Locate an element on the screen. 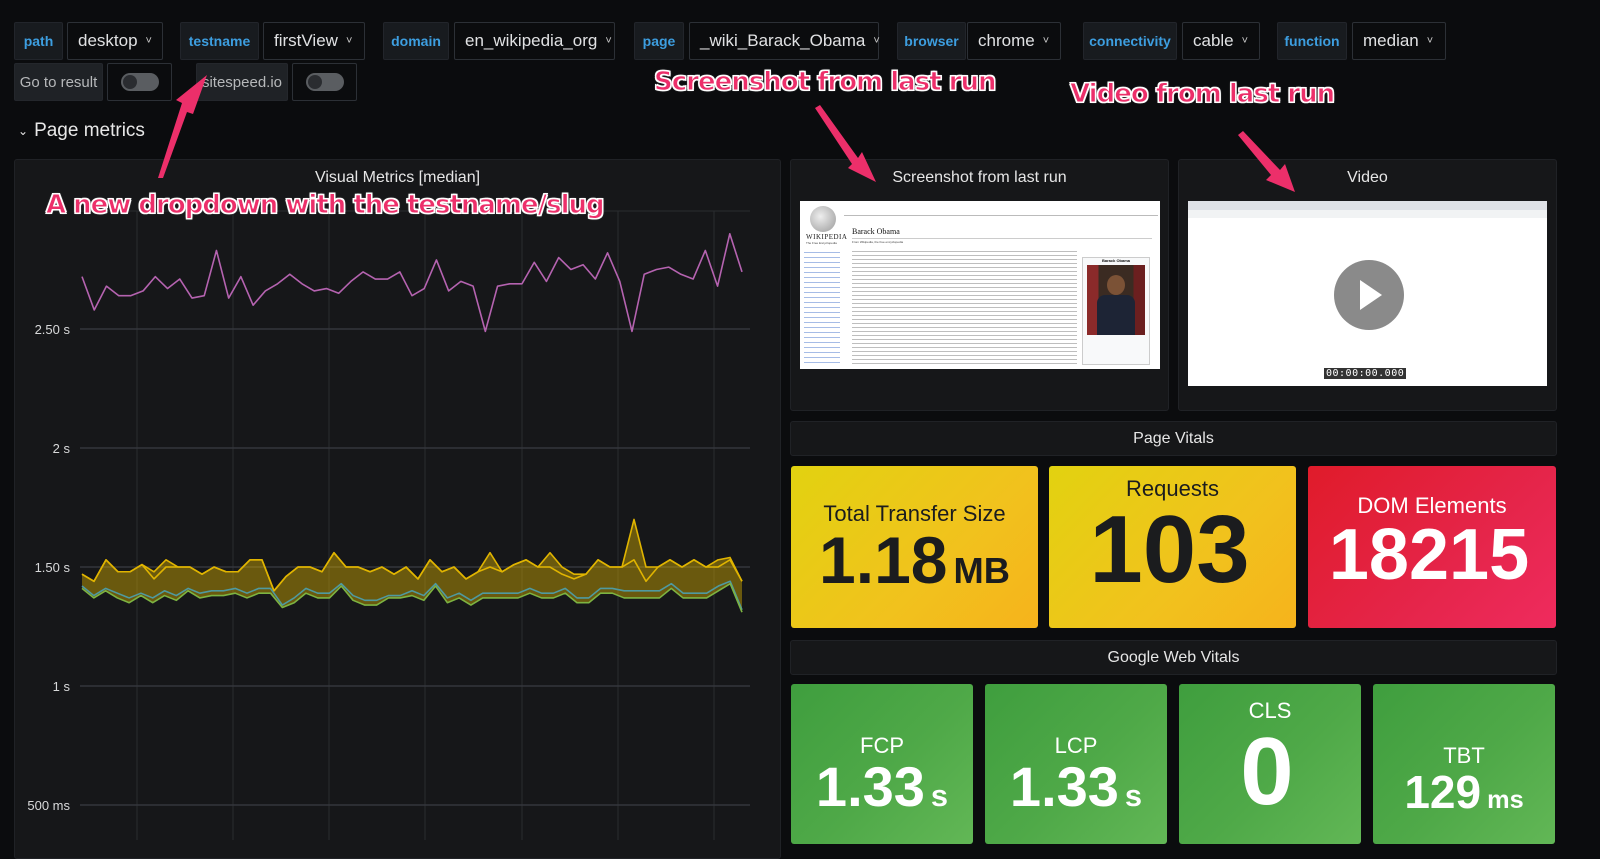 The width and height of the screenshot is (1600, 859). stat-value-container: 103 is located at coordinates (1172, 550).